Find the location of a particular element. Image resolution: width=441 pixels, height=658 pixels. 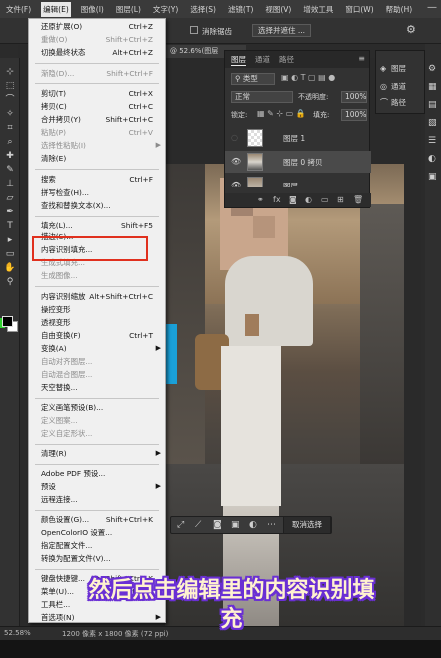

tab-paths: 路径 is located at coordinates (286, 59).